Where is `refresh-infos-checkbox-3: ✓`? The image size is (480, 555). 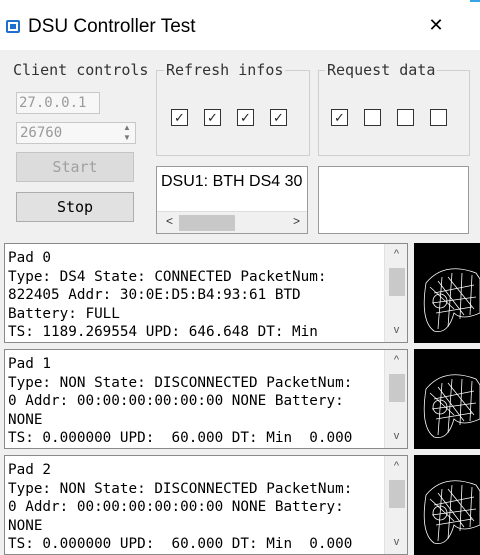
refresh-infos-checkbox-3: ✓ is located at coordinates (278, 117).